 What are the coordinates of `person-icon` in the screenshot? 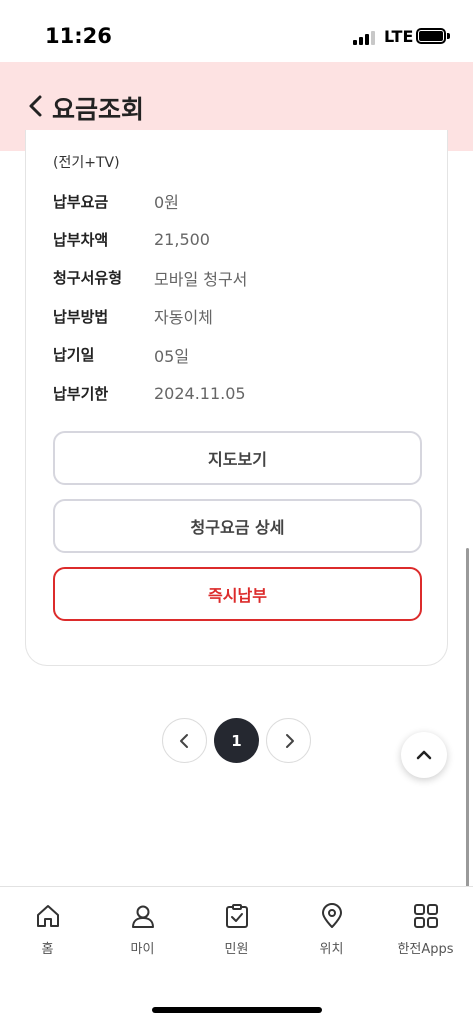 It's located at (142, 916).